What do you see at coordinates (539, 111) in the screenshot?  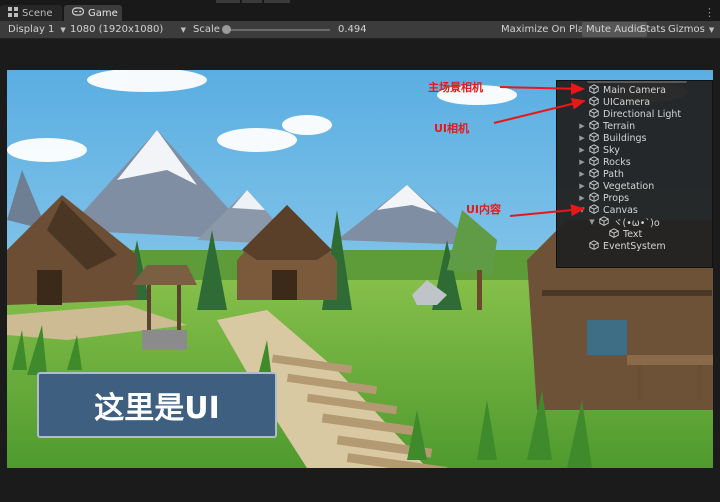 I see `arrow-ui-camera` at bounding box center [539, 111].